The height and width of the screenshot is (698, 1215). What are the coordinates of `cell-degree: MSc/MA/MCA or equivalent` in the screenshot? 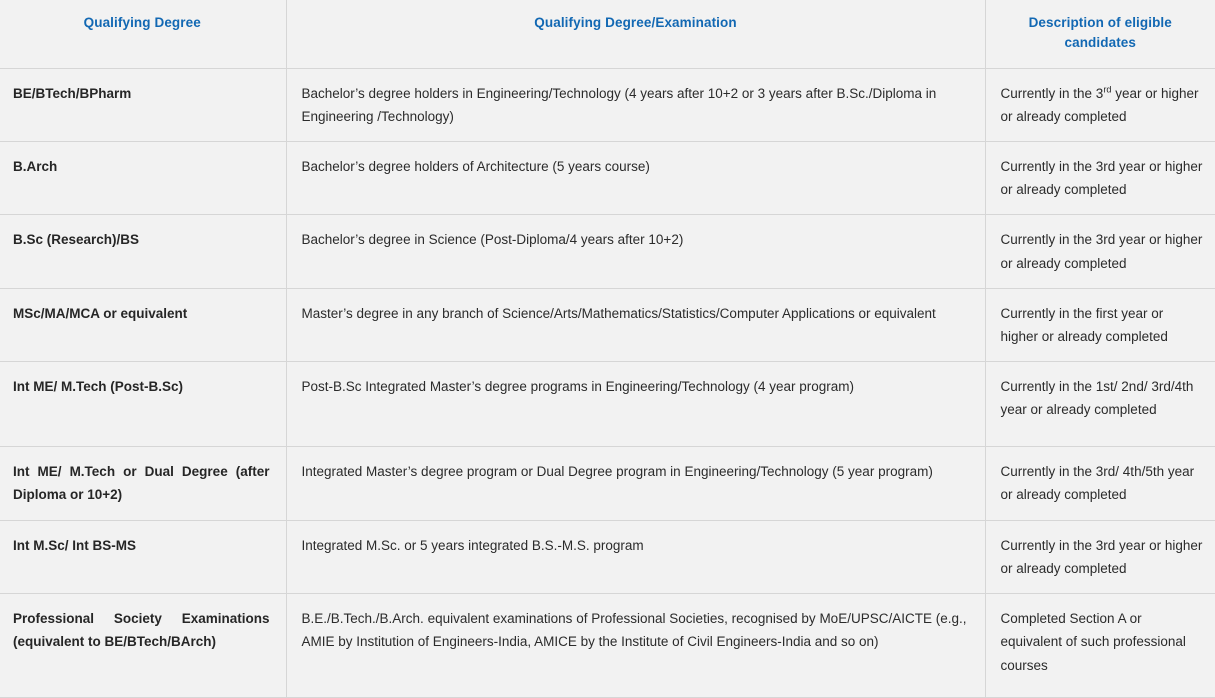 It's located at (143, 325).